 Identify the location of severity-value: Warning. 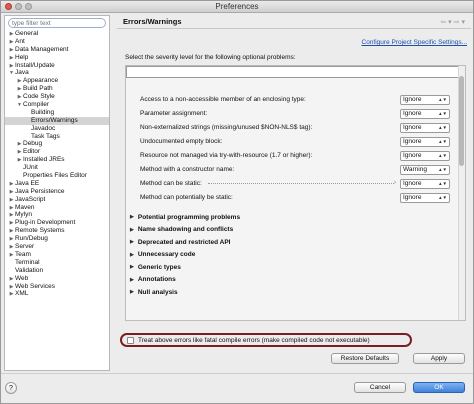
(415, 169).